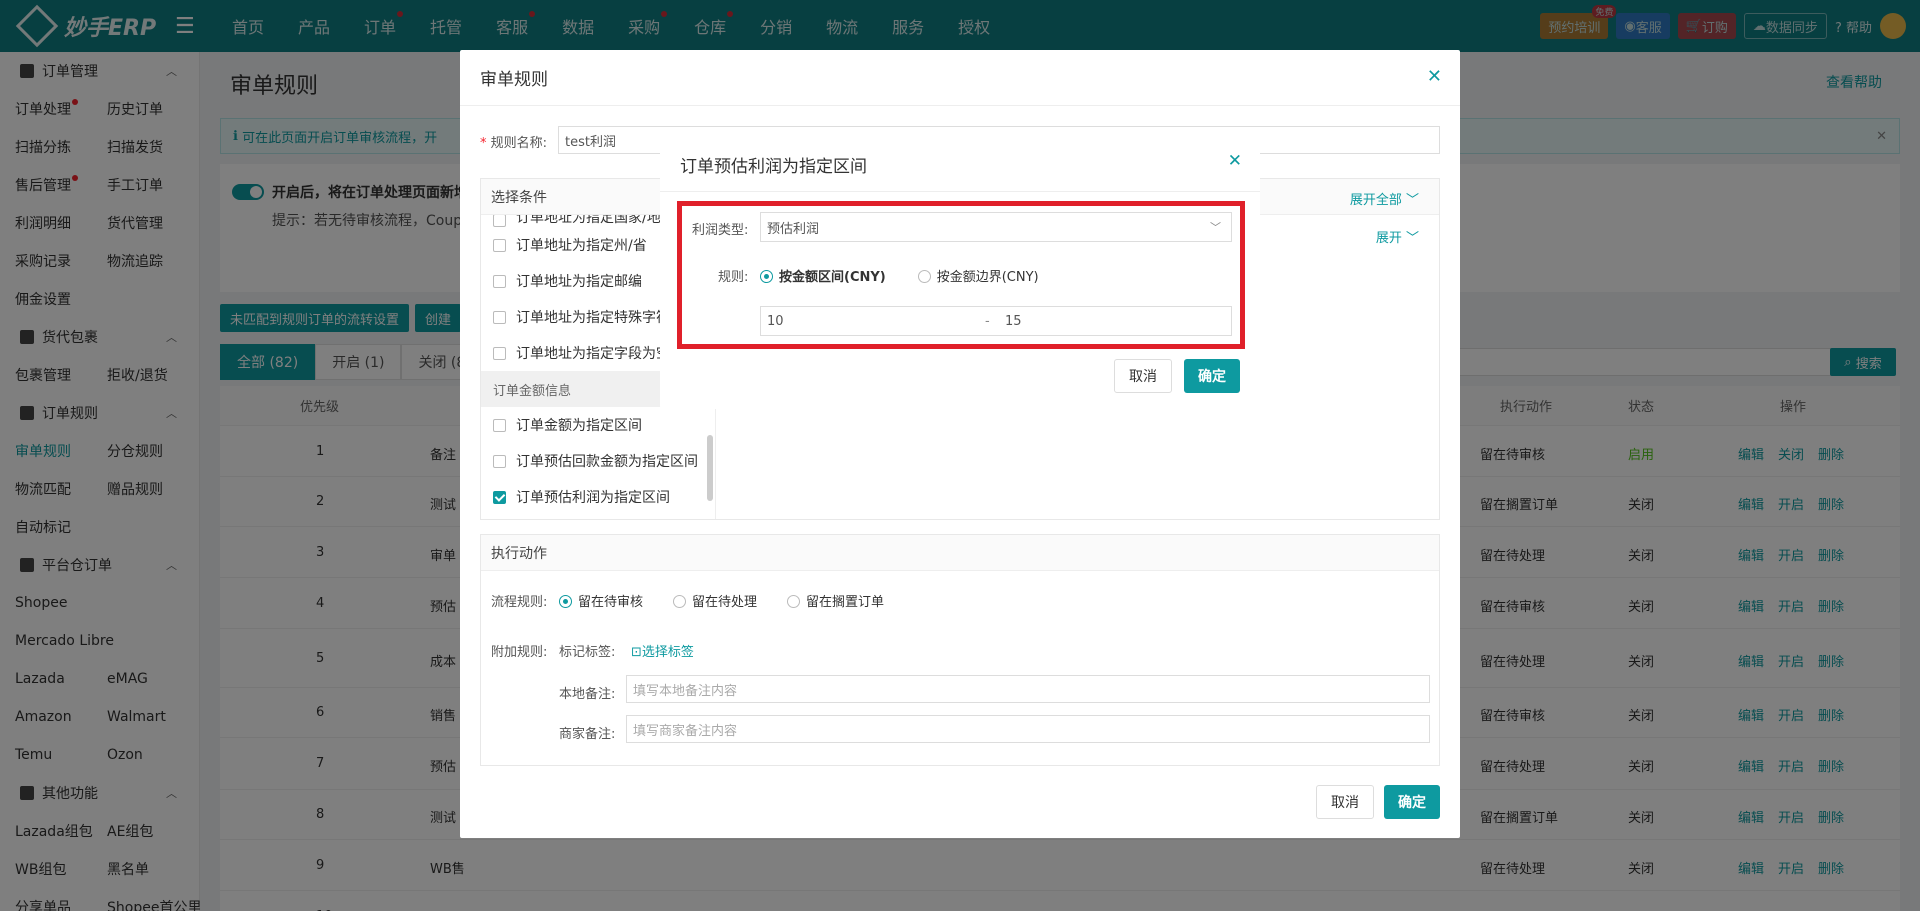 Image resolution: width=1920 pixels, height=911 pixels. Describe the element at coordinates (720, 230) in the screenshot. I see `profit-type-label: 利润类型:` at that location.